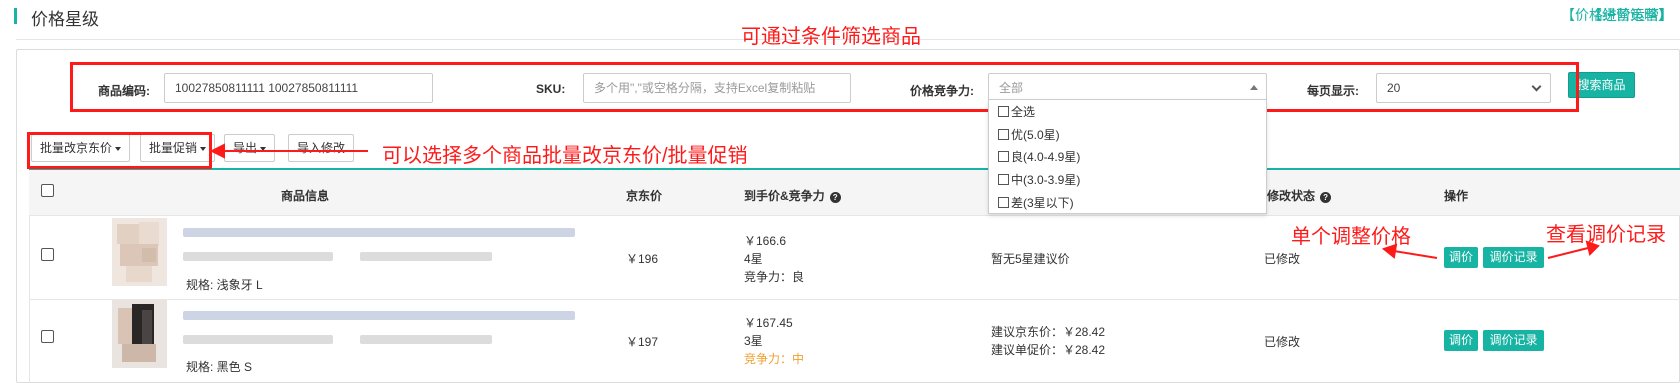 Image resolution: width=1680 pixels, height=383 pixels. What do you see at coordinates (774, 359) in the screenshot?
I see `competitiveness-value: 竞争力：中` at bounding box center [774, 359].